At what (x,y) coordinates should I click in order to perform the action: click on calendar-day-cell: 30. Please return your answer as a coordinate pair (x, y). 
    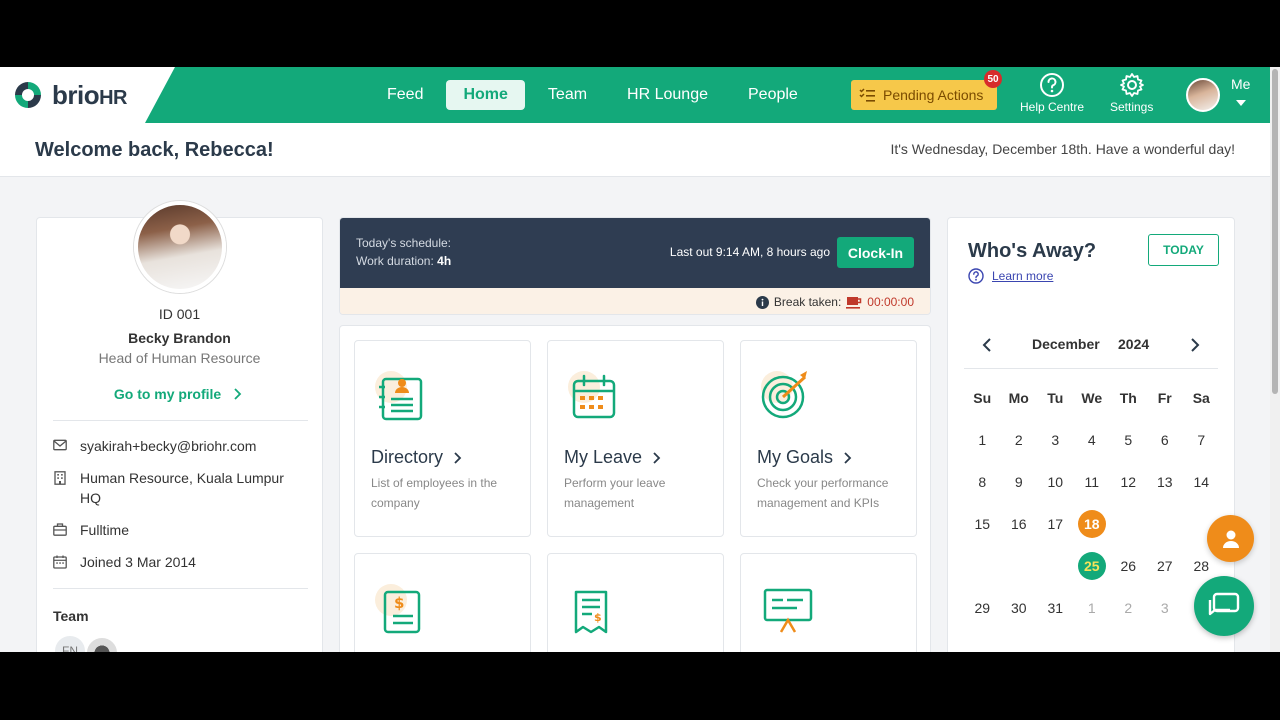
    Looking at the image, I should click on (1019, 615).